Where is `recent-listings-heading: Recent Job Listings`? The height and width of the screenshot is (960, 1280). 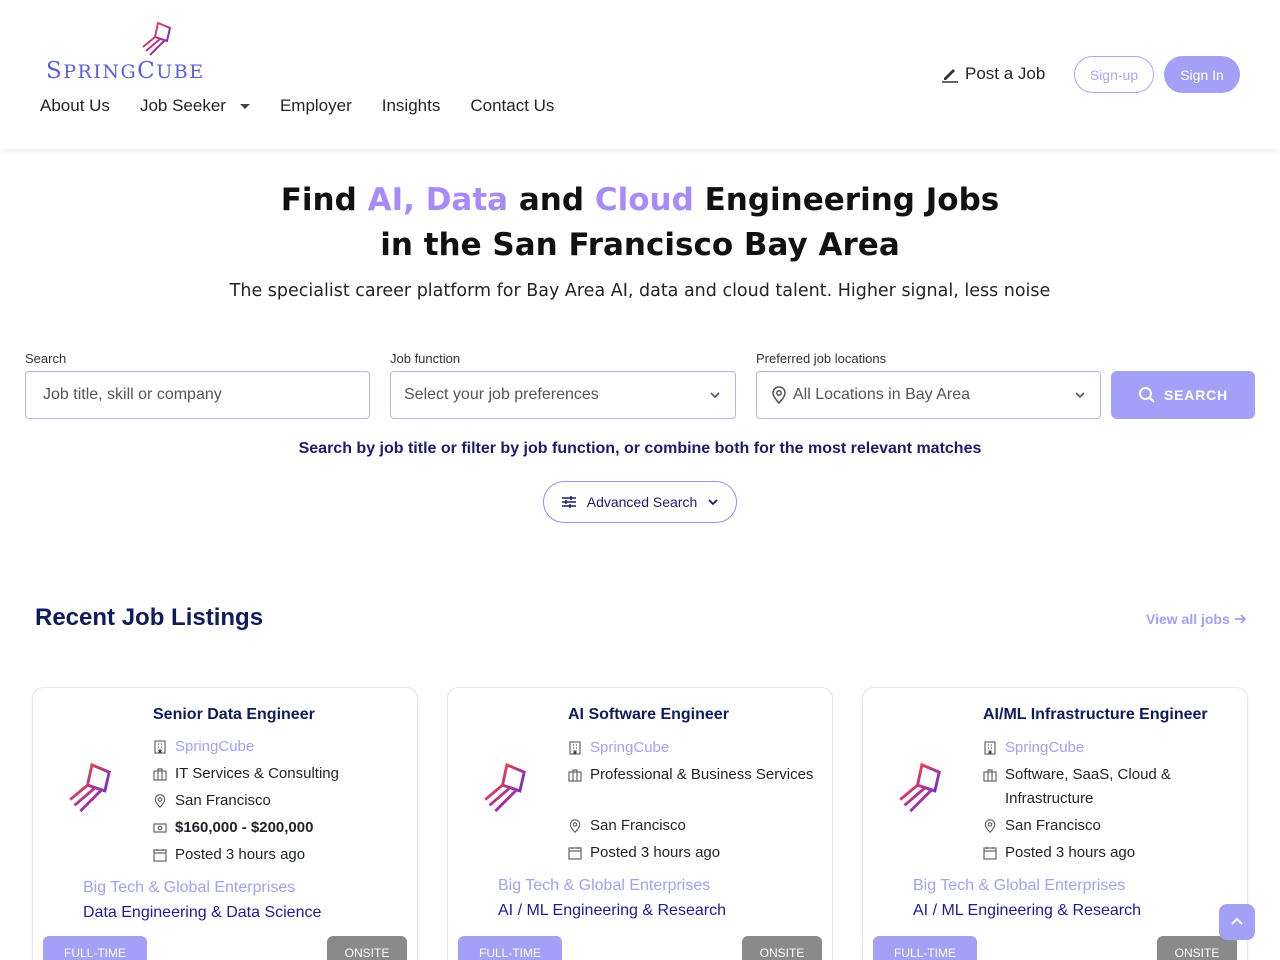
recent-listings-heading: Recent Job Listings is located at coordinates (149, 617).